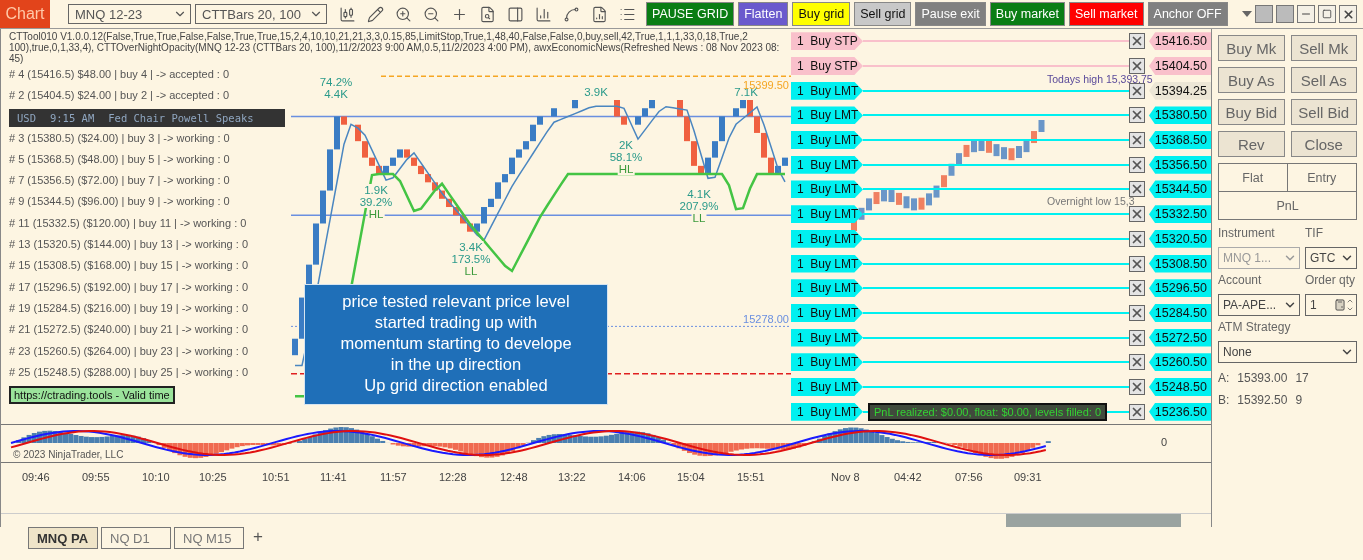 This screenshot has width=1363, height=560. What do you see at coordinates (1247, 14) in the screenshot?
I see `dropdown-triangle-icon` at bounding box center [1247, 14].